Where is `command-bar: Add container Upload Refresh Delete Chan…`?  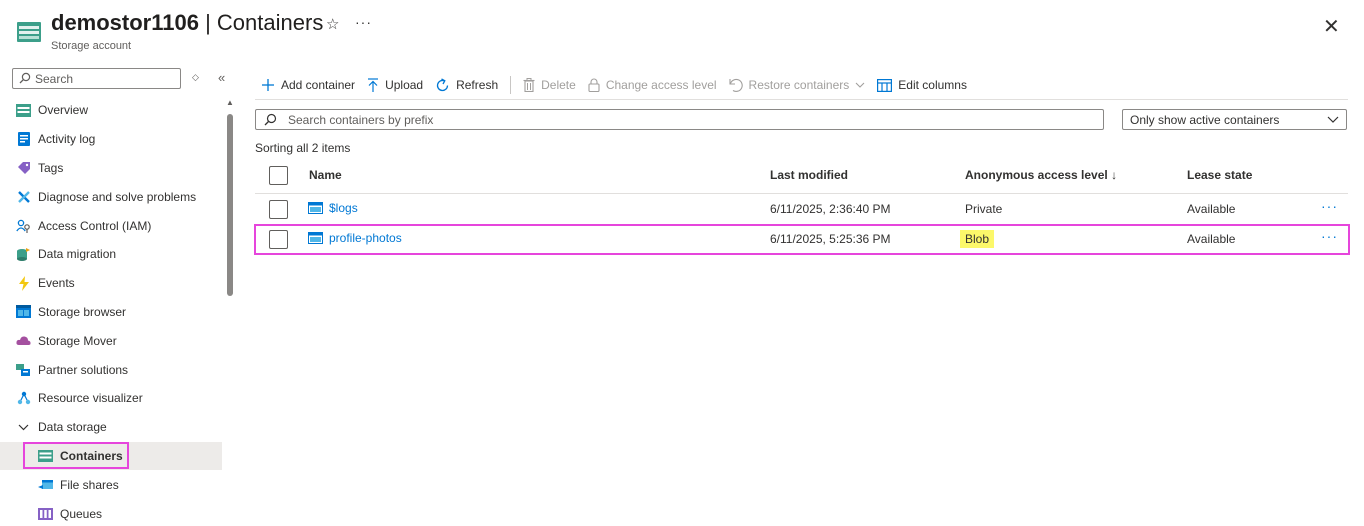 command-bar: Add container Upload Refresh Delete Chan… is located at coordinates (614, 85).